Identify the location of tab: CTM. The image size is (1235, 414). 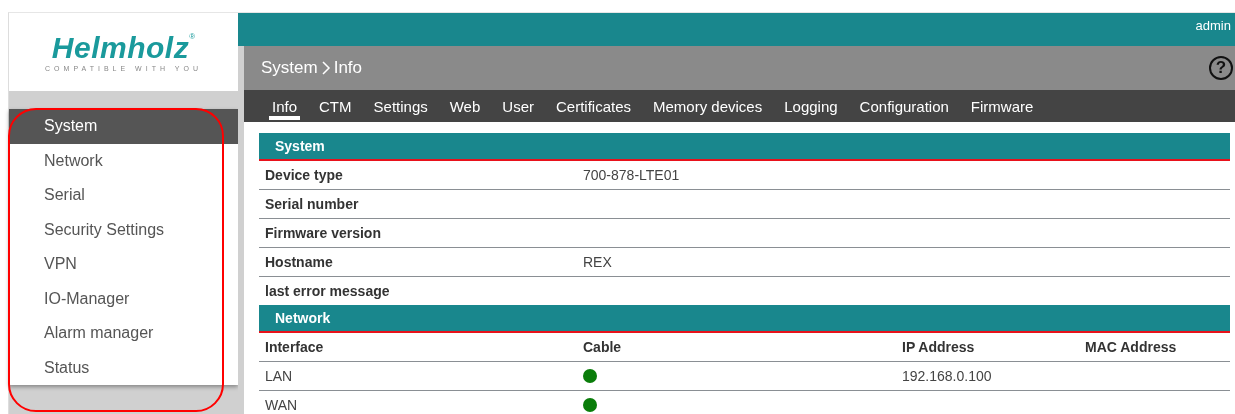
(335, 106).